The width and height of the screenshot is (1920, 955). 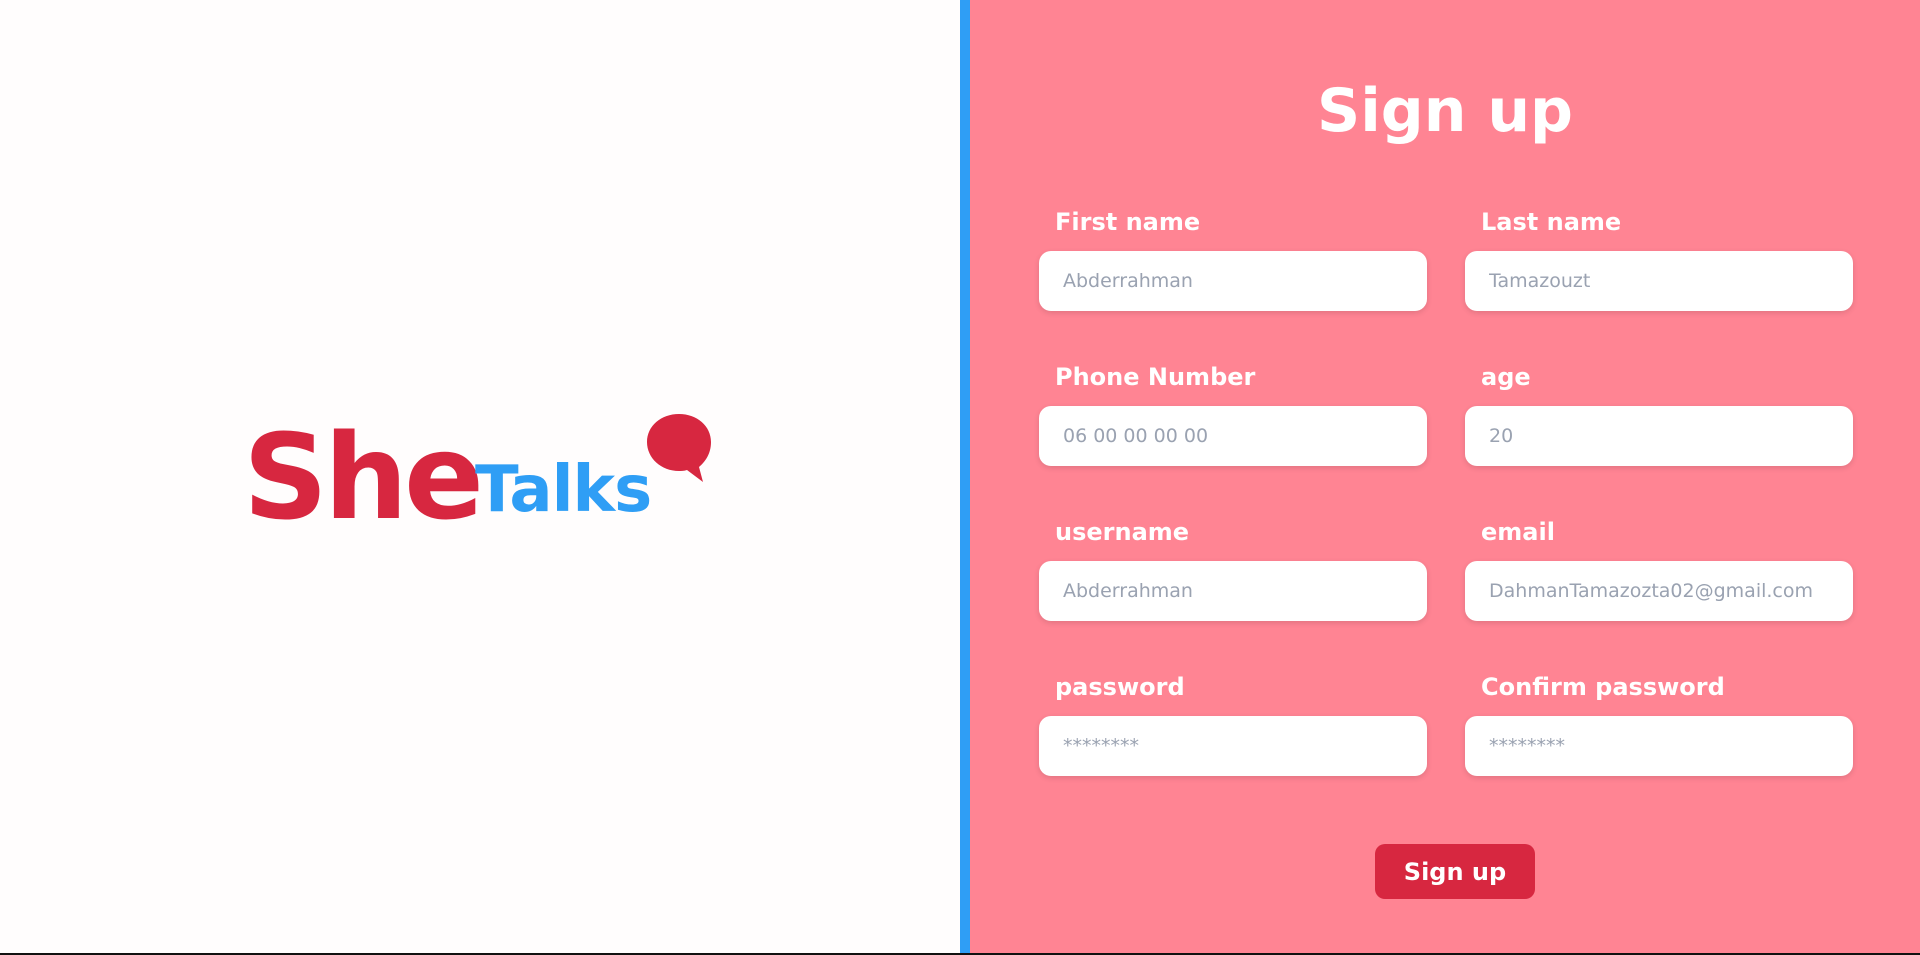 I want to click on email-field: email, so click(x=1659, y=568).